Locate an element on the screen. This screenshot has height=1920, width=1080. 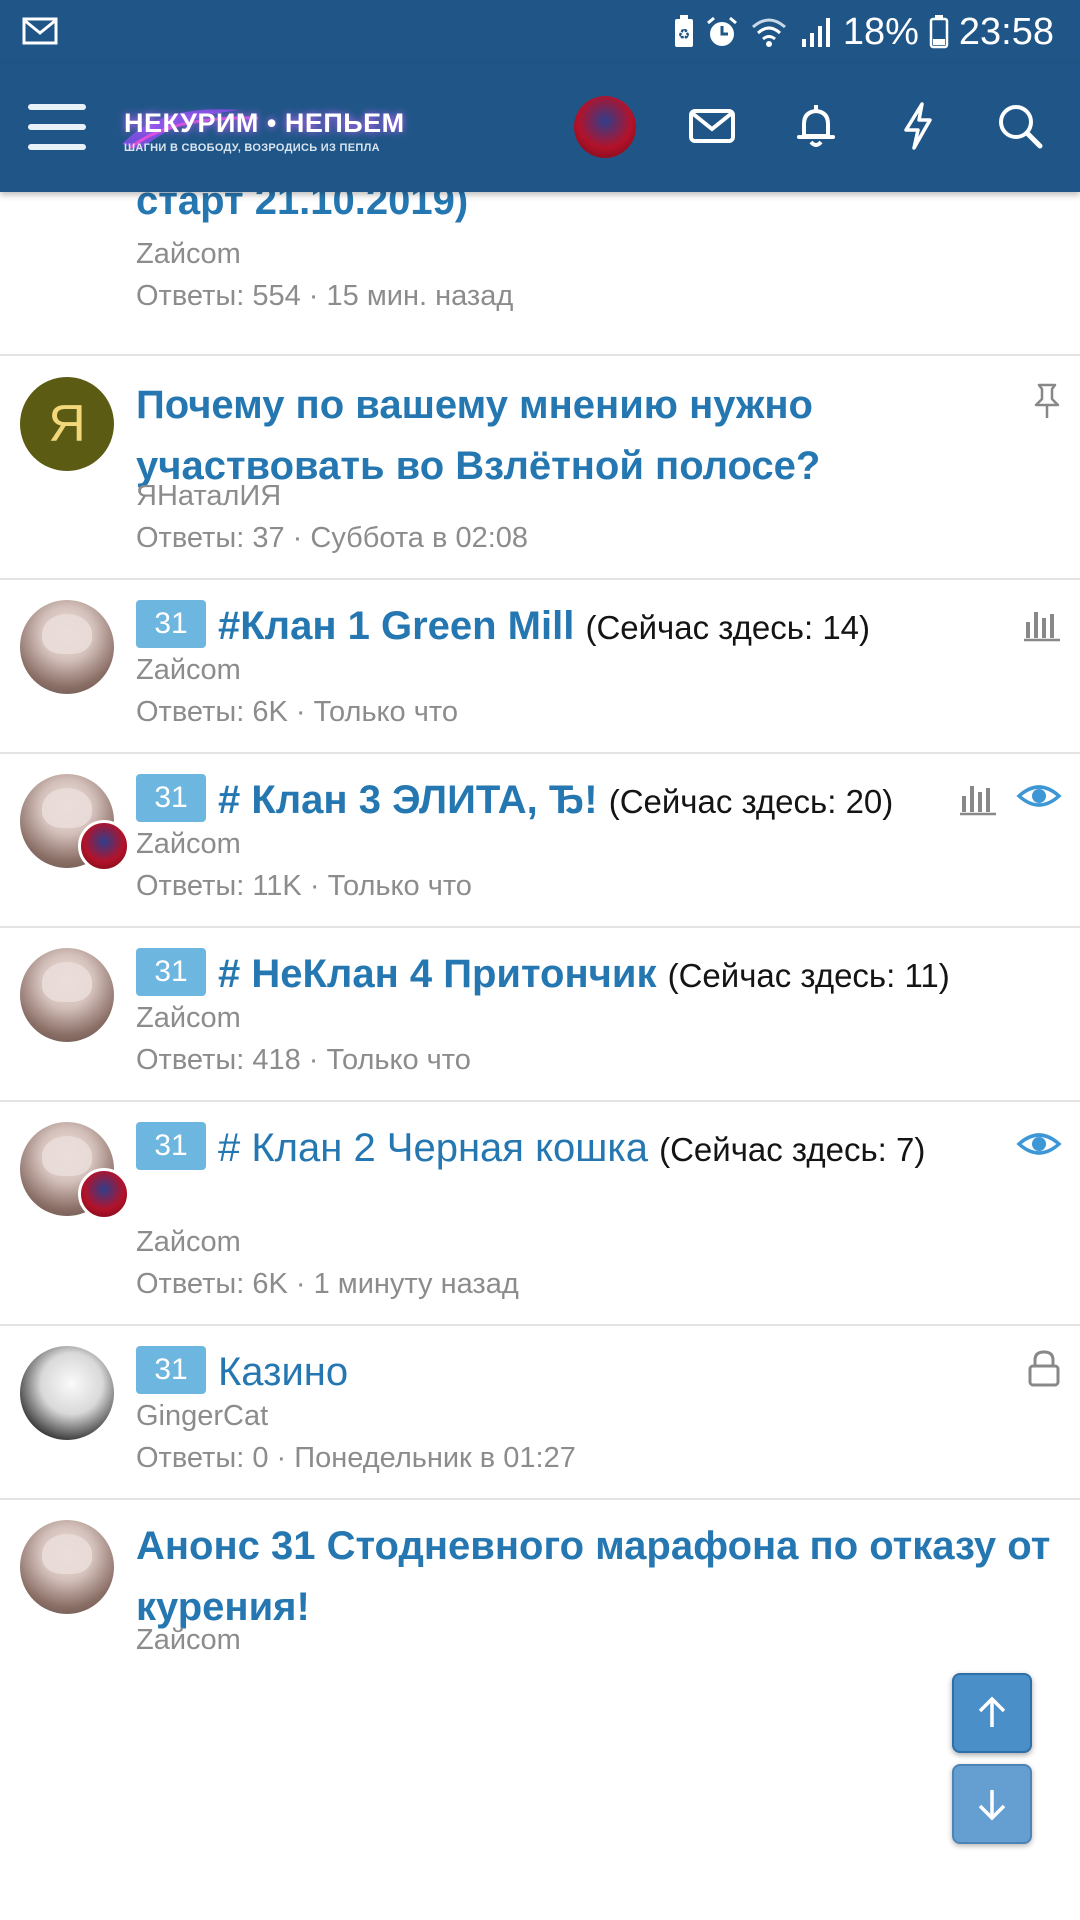
battery-saver-icon: ♻ is located at coordinates (683, 31).